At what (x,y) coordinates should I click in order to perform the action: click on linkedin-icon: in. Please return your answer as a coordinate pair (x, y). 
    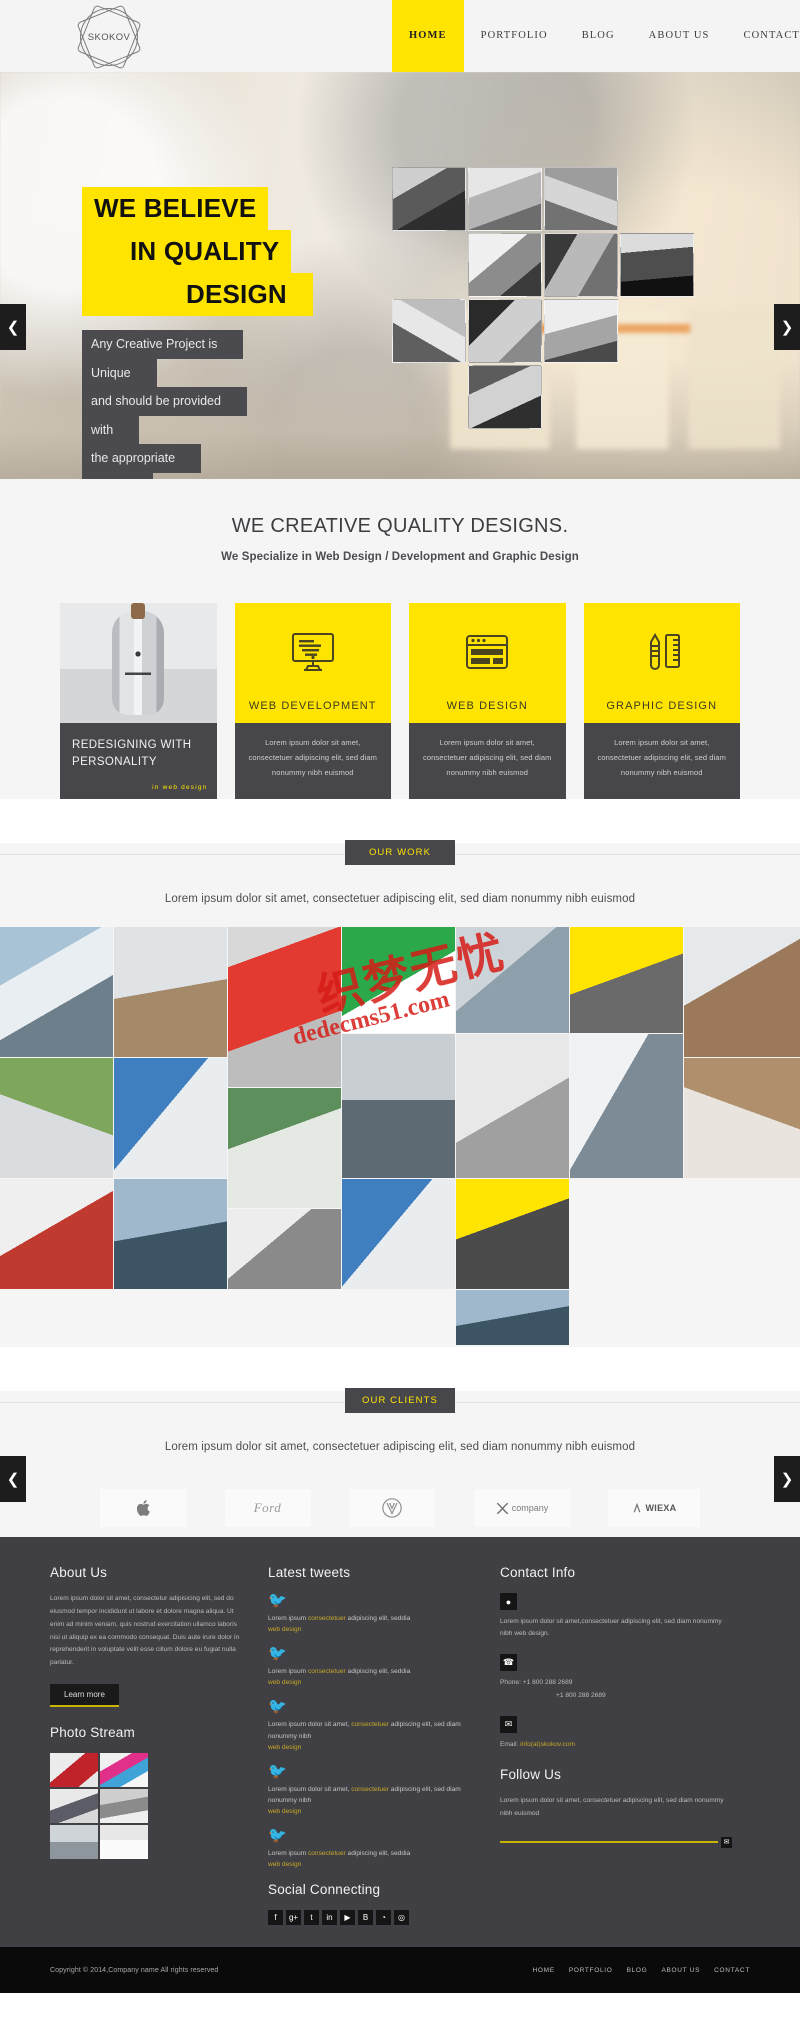
    Looking at the image, I should click on (329, 1918).